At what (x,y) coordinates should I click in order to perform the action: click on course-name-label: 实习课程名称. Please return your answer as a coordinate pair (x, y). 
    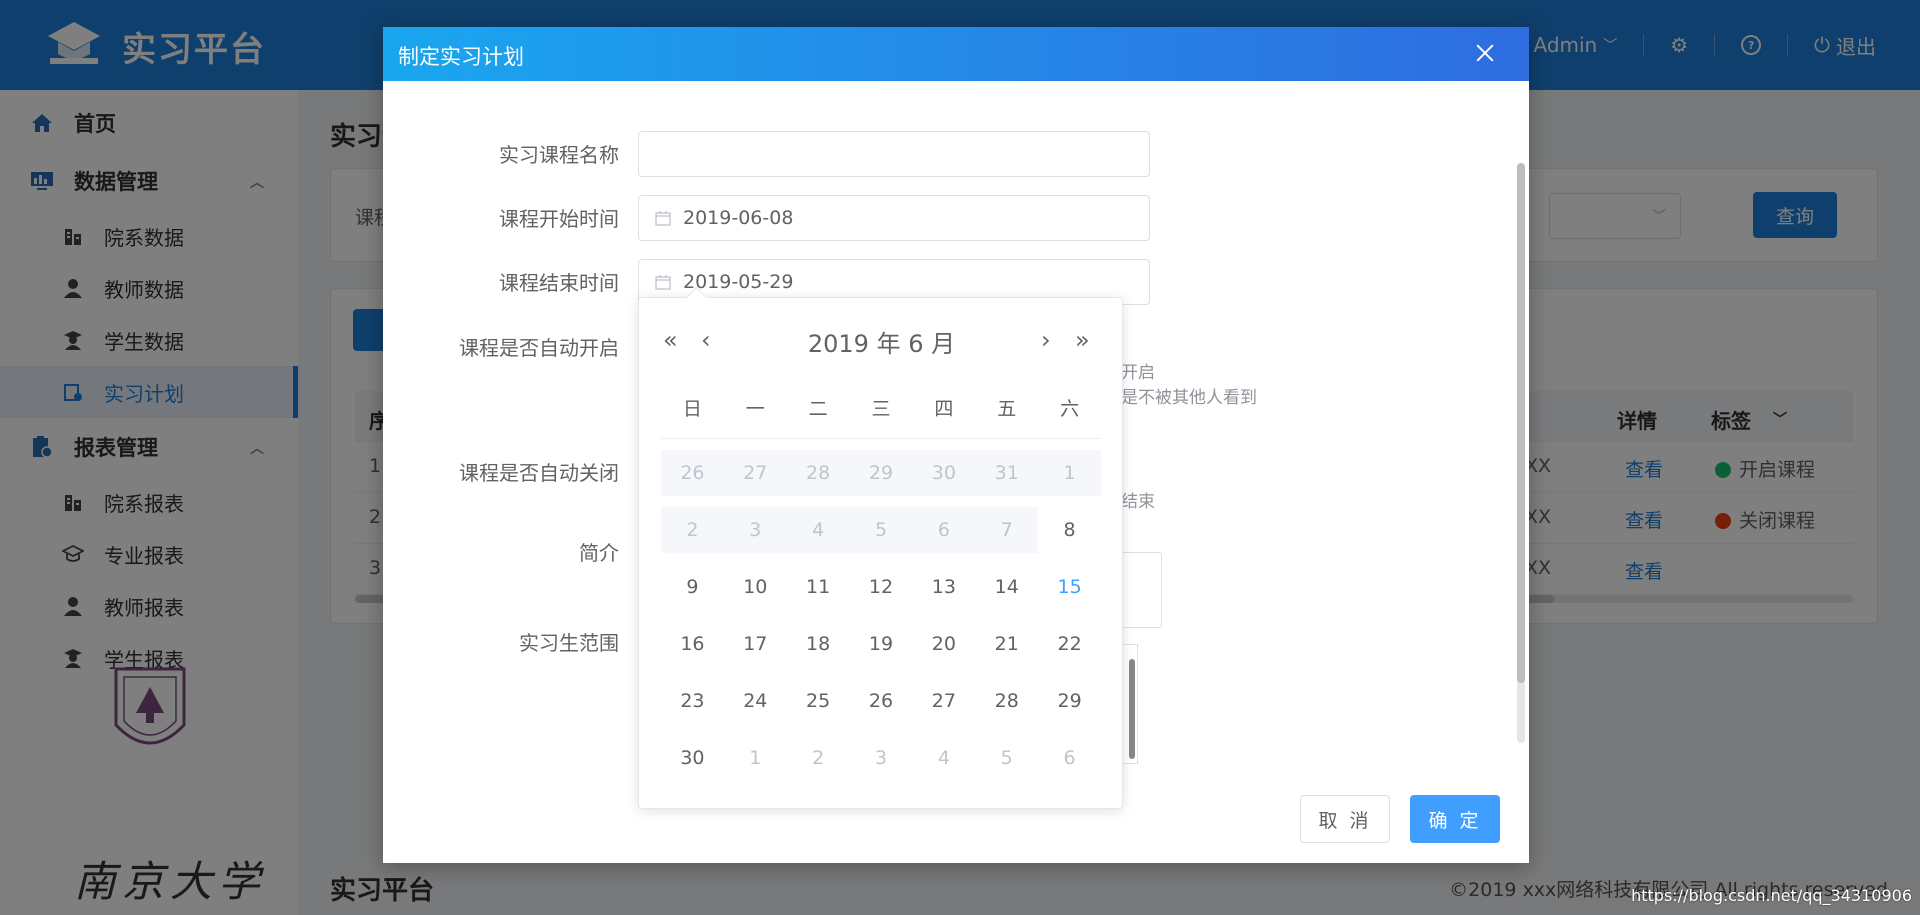
    Looking at the image, I should click on (559, 155).